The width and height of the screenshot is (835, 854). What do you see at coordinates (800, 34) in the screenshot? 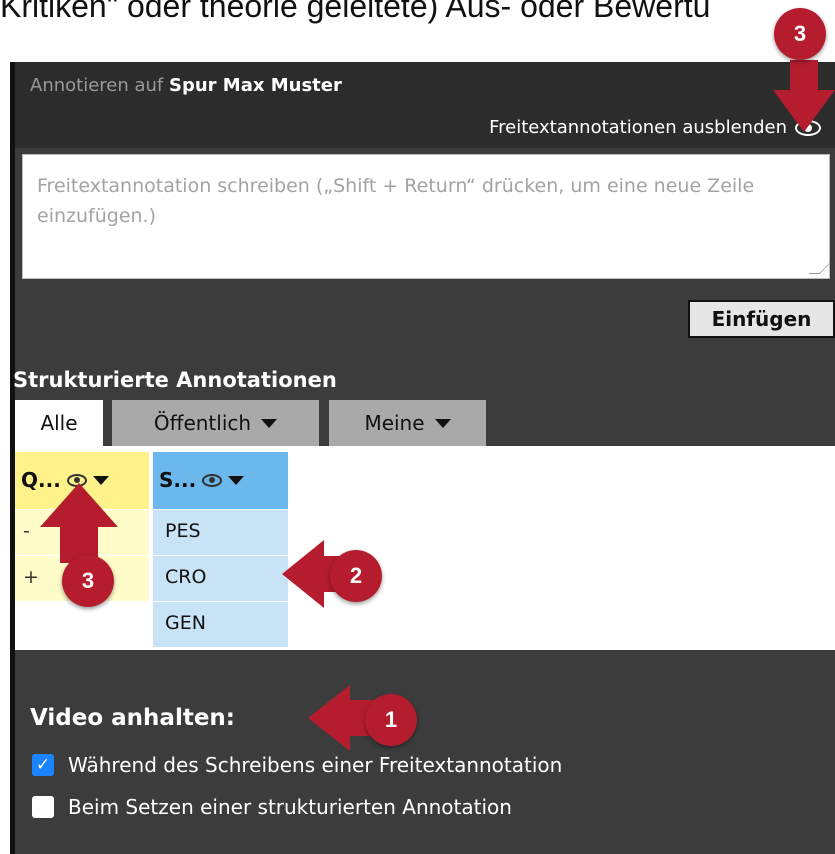
I see `callout-badge-3-top: 3` at bounding box center [800, 34].